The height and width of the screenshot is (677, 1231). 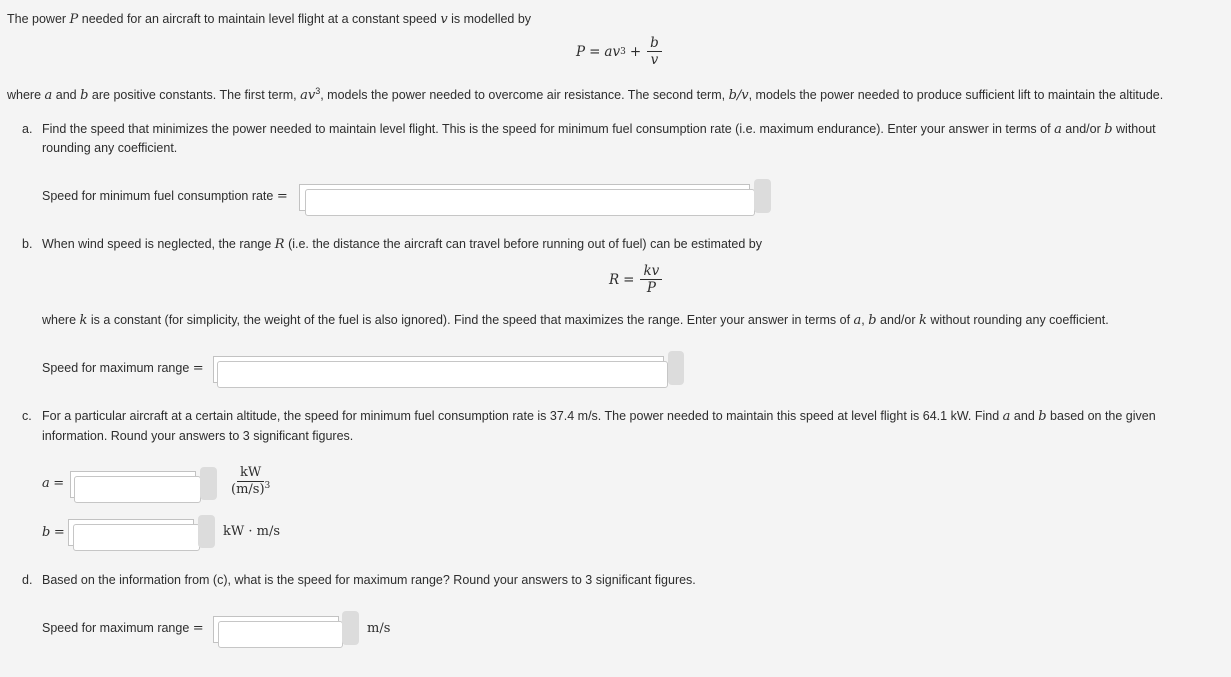 What do you see at coordinates (581, 51) in the screenshot?
I see `formula-lhs: P` at bounding box center [581, 51].